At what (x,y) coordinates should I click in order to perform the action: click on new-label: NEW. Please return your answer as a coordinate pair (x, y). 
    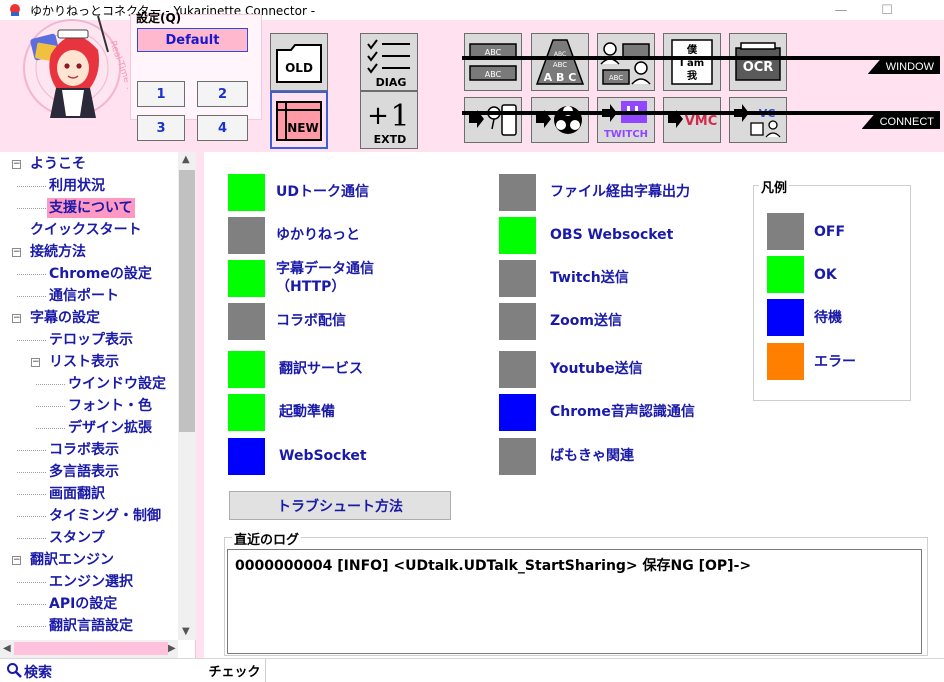
    Looking at the image, I should click on (302, 128).